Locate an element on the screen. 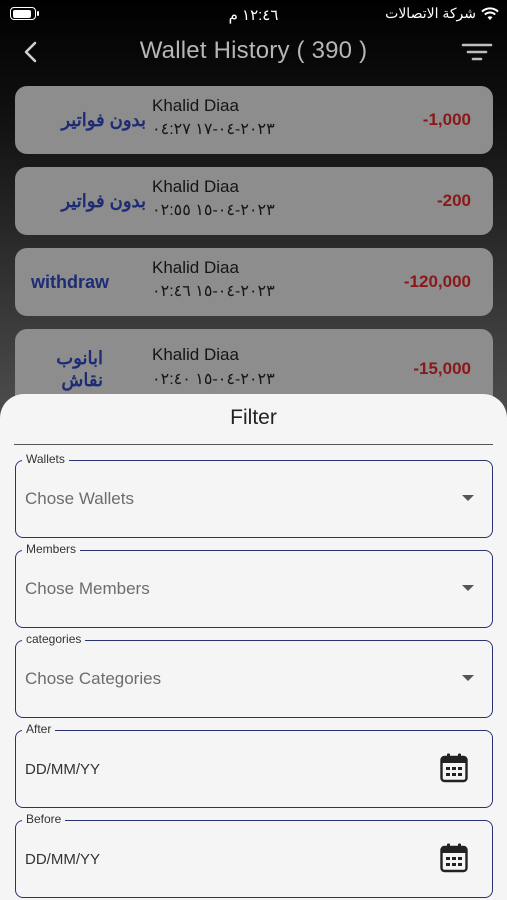 The image size is (507, 900). page-title: Wallet History ( 390 ) is located at coordinates (253, 50).